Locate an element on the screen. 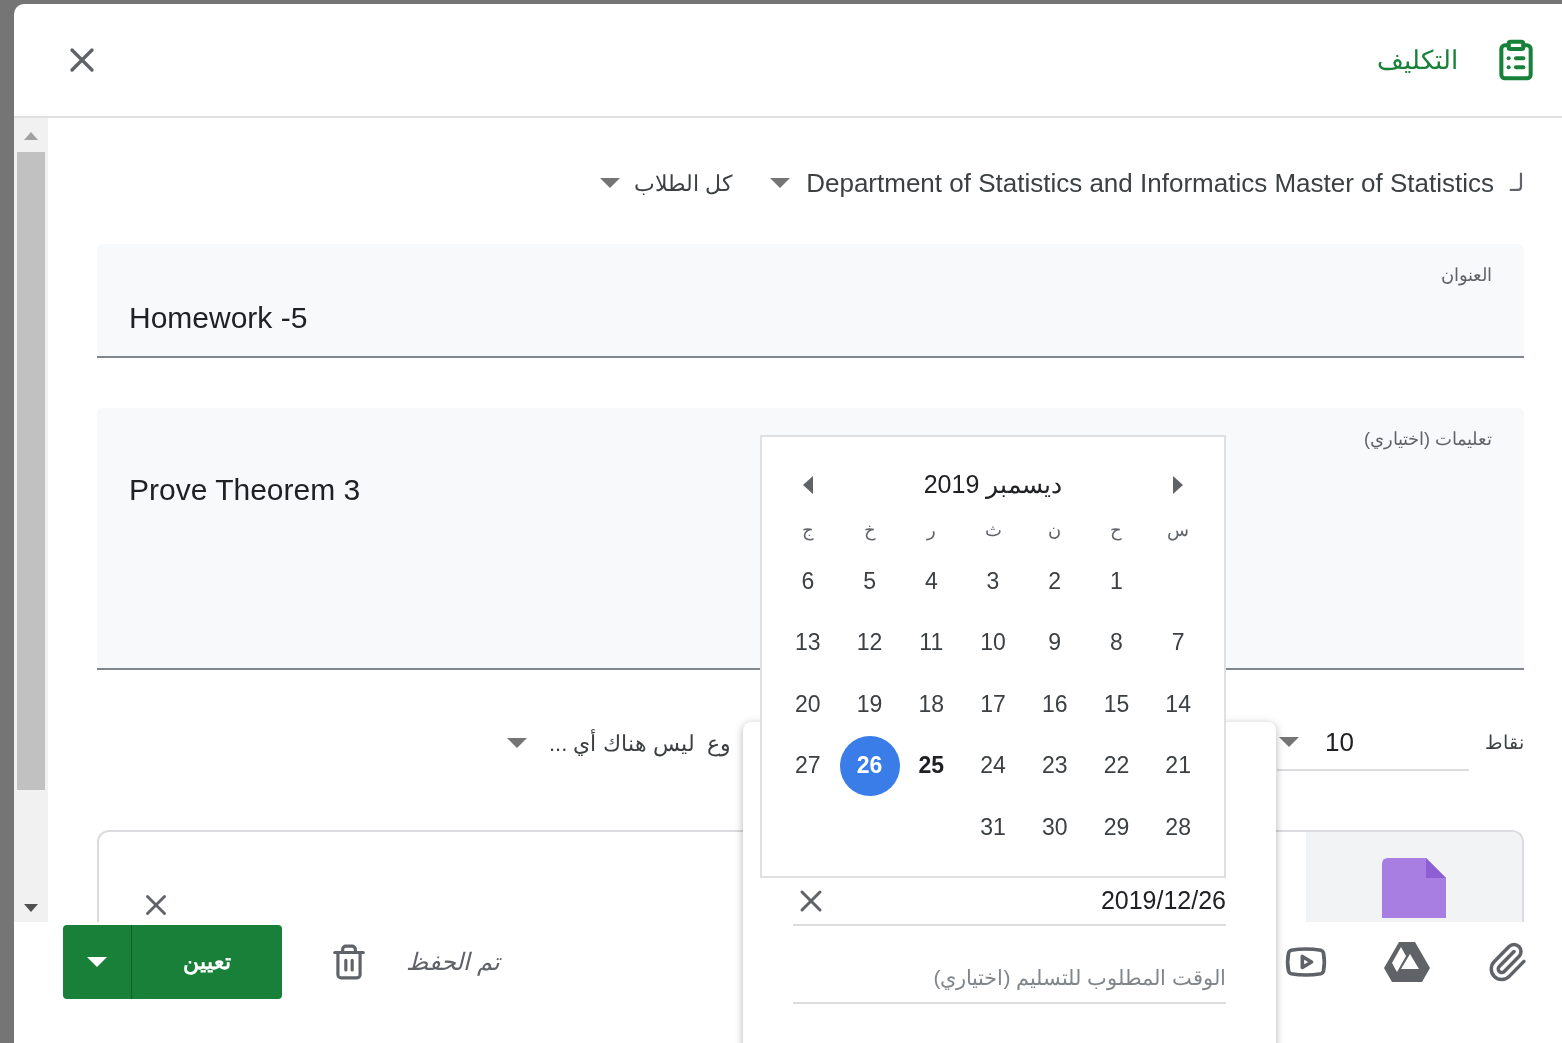 Image resolution: width=1562 pixels, height=1043 pixels. calendar-day: 10 is located at coordinates (993, 642).